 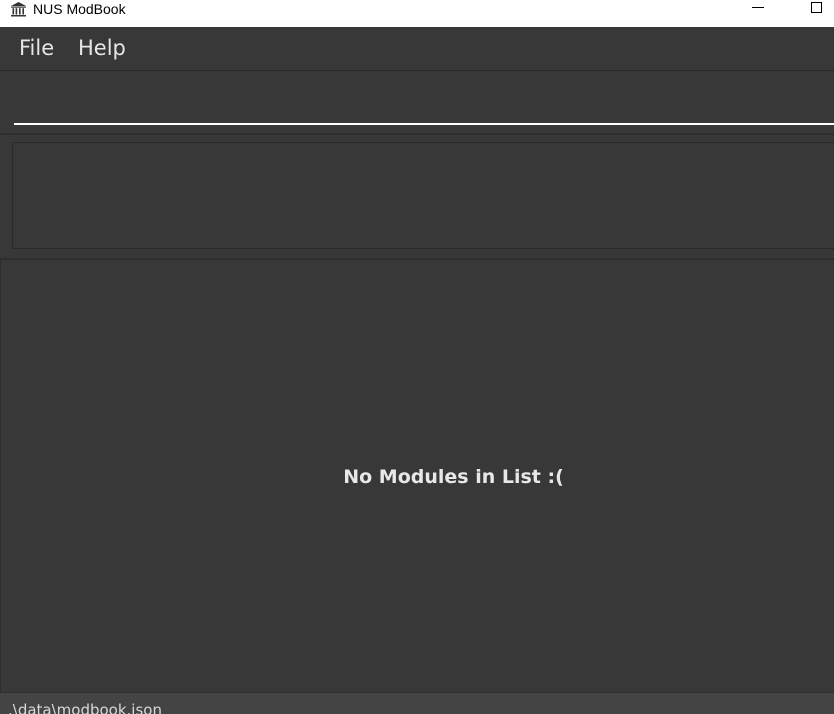 I want to click on save-location-path: .\data\modbook.json, so click(x=85, y=707).